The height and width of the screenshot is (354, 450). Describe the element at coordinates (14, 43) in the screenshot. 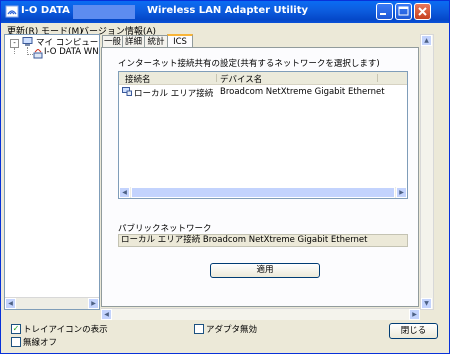

I see `tree-collapse-toggle: -` at that location.